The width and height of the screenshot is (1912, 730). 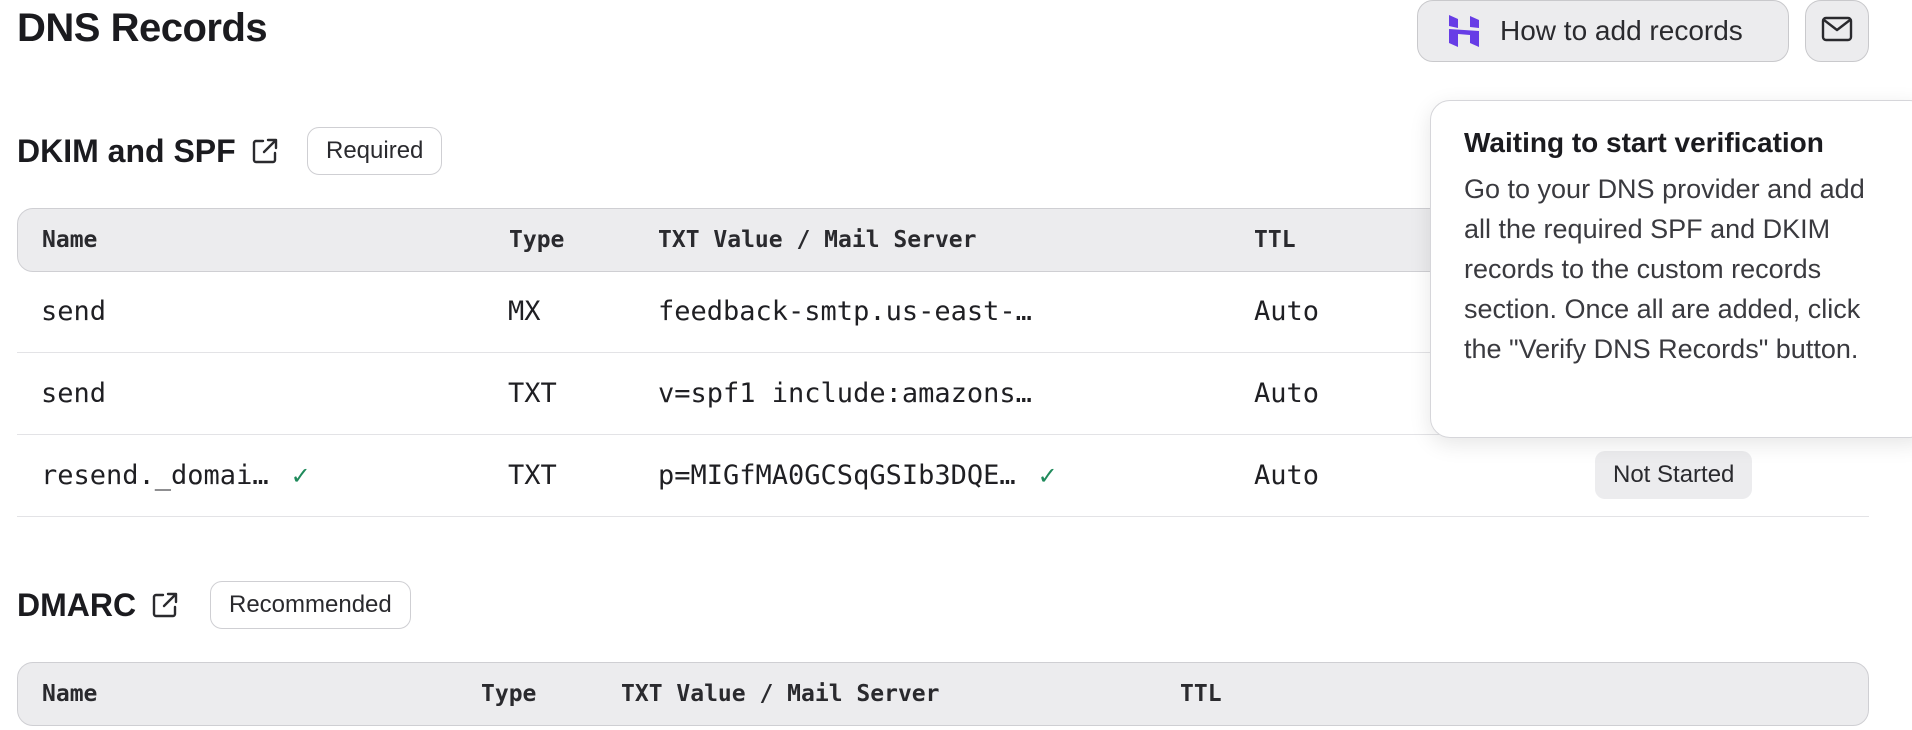 I want to click on record-name-cell: resend._domai… ✓, so click(x=176, y=475).